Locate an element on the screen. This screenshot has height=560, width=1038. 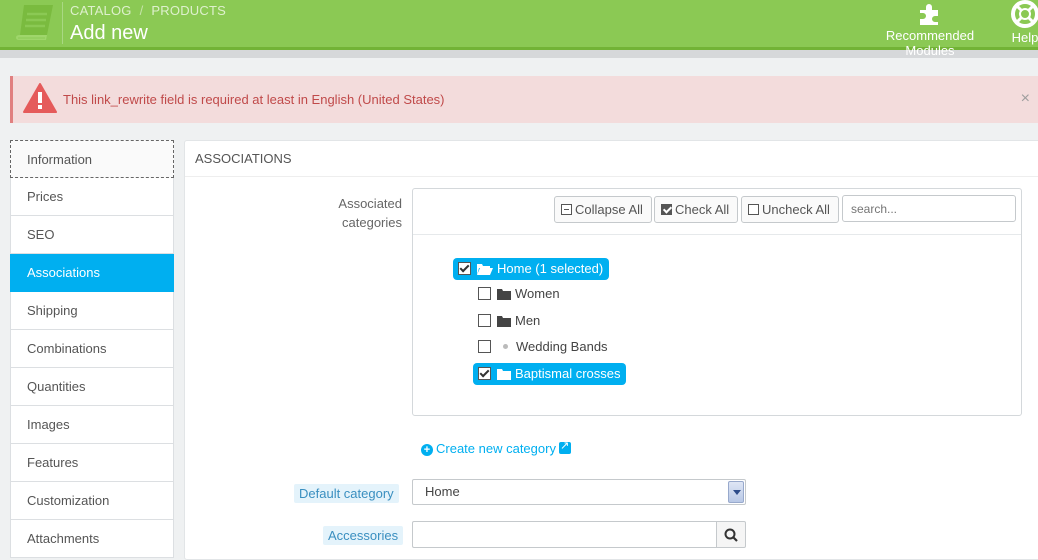
tab-customization: Customization is located at coordinates (92, 501).